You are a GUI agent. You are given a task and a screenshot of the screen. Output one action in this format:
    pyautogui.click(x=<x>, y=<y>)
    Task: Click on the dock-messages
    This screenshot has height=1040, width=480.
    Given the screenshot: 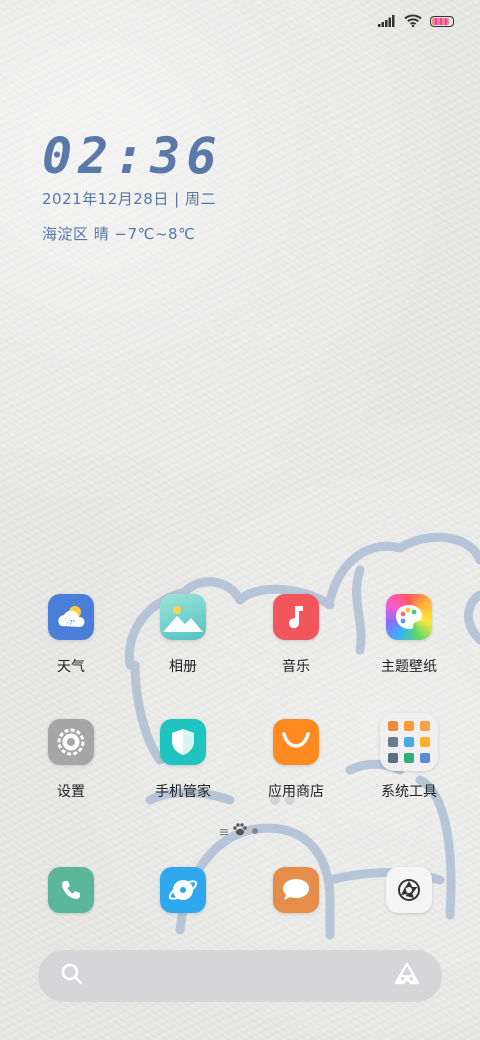 What is the action you would take?
    pyautogui.click(x=296, y=890)
    